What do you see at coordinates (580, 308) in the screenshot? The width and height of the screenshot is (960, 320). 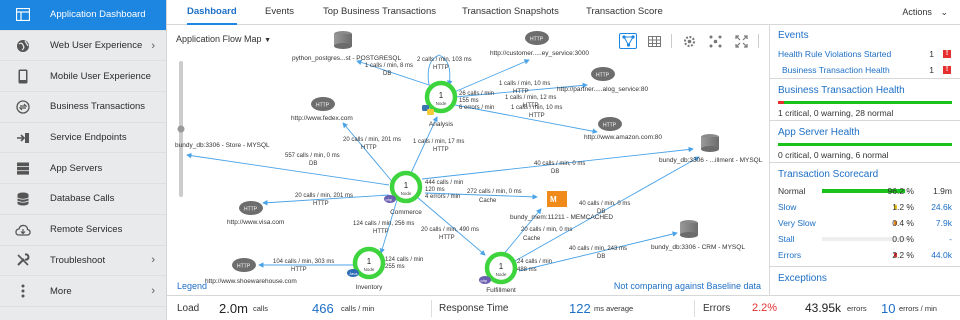 I see `response-time-value: 122` at bounding box center [580, 308].